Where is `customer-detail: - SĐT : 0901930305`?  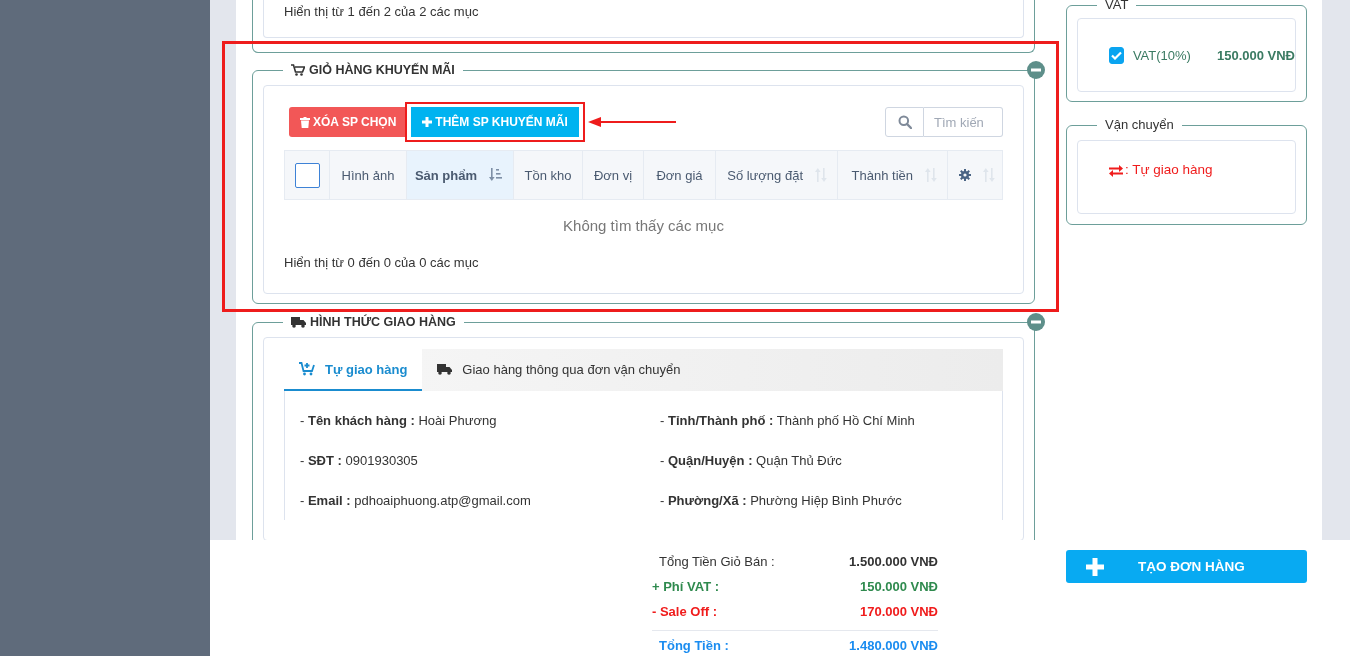
customer-detail: - SĐT : 0901930305 is located at coordinates (359, 460).